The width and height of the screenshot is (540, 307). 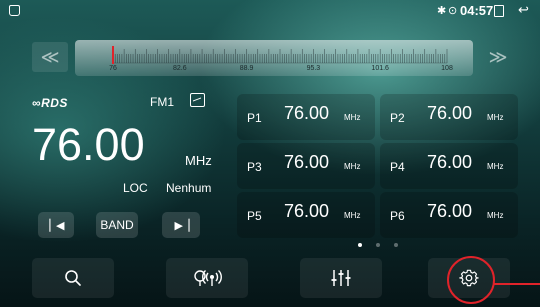 I want to click on preset-button: P1 76.00 MHz, so click(x=306, y=117).